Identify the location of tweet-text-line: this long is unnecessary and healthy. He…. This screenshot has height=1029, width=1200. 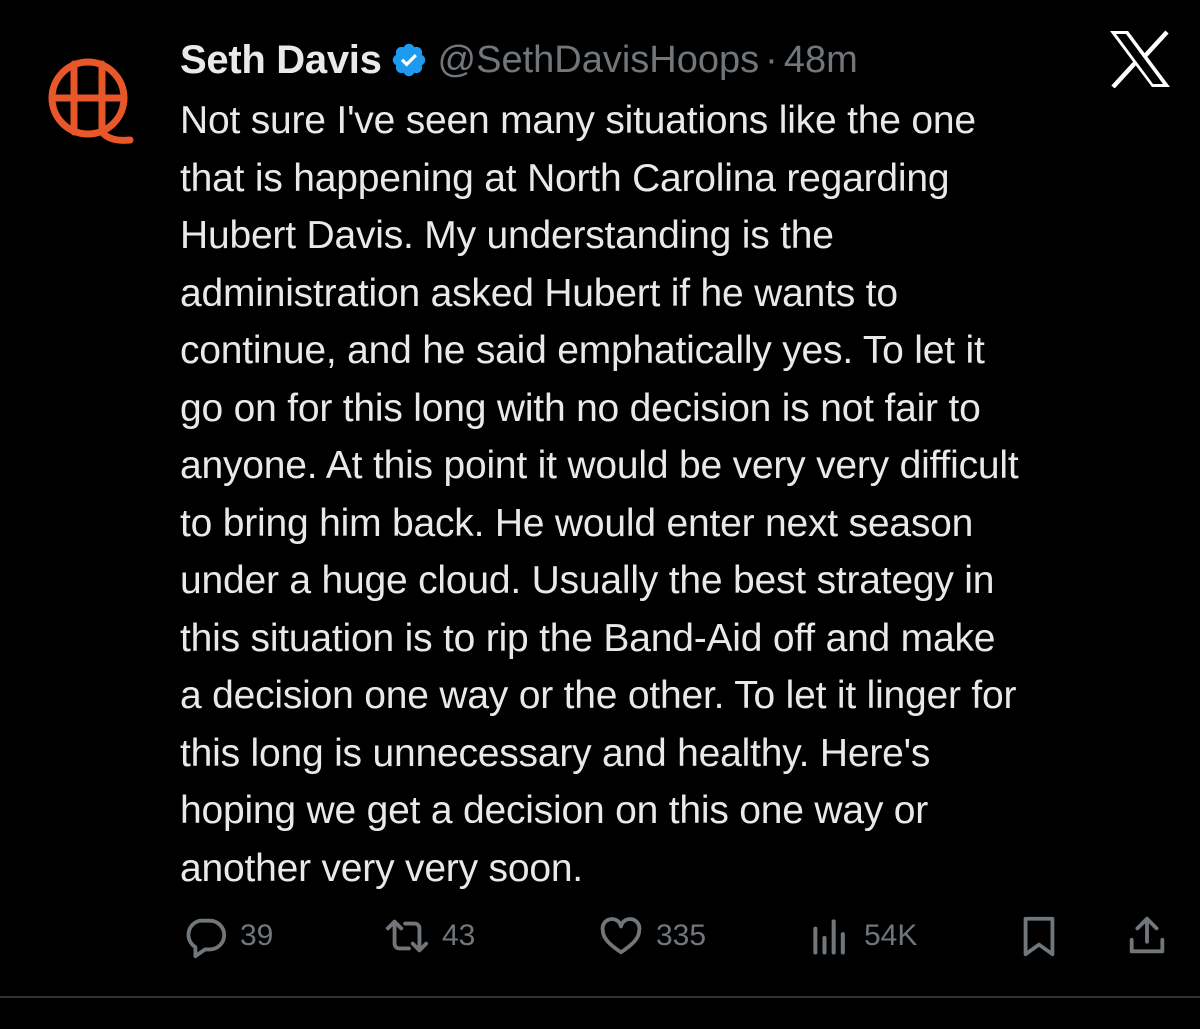
(555, 753).